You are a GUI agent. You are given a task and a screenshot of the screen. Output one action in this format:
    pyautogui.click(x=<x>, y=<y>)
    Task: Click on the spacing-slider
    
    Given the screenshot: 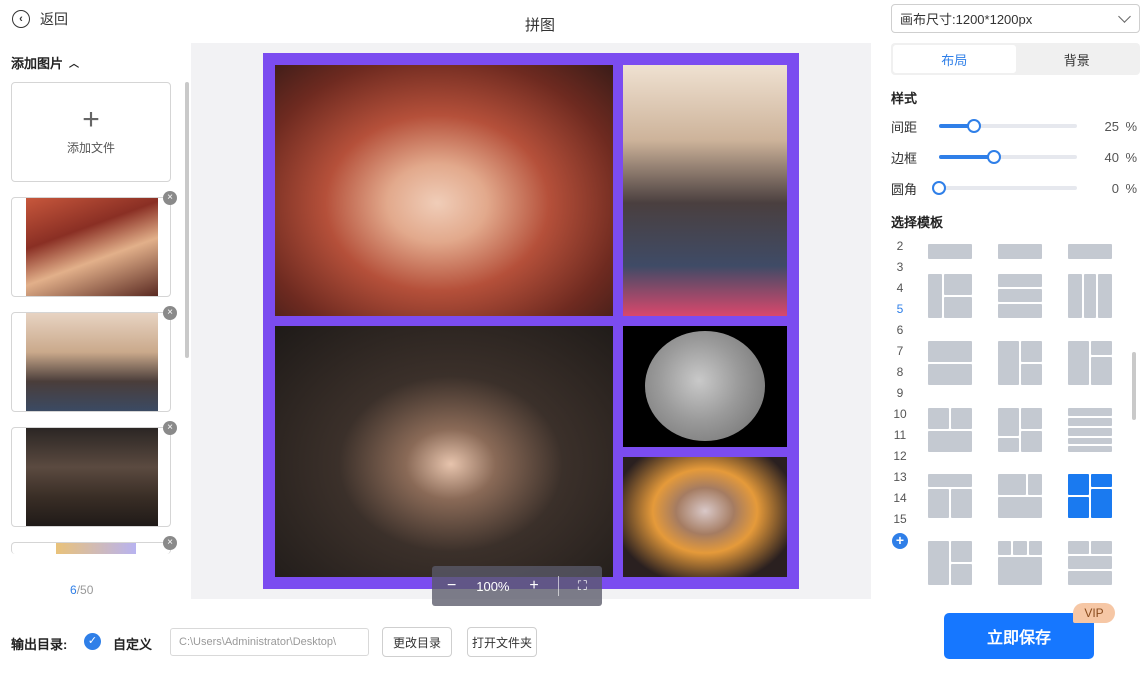 What is the action you would take?
    pyautogui.click(x=1008, y=126)
    